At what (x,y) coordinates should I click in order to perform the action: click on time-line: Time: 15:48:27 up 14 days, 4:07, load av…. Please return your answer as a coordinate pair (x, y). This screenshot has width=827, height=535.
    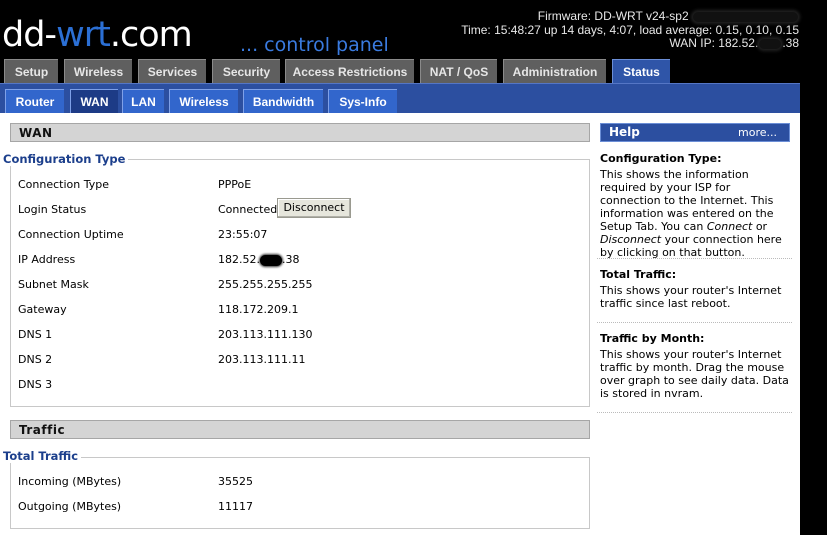
    Looking at the image, I should click on (630, 29).